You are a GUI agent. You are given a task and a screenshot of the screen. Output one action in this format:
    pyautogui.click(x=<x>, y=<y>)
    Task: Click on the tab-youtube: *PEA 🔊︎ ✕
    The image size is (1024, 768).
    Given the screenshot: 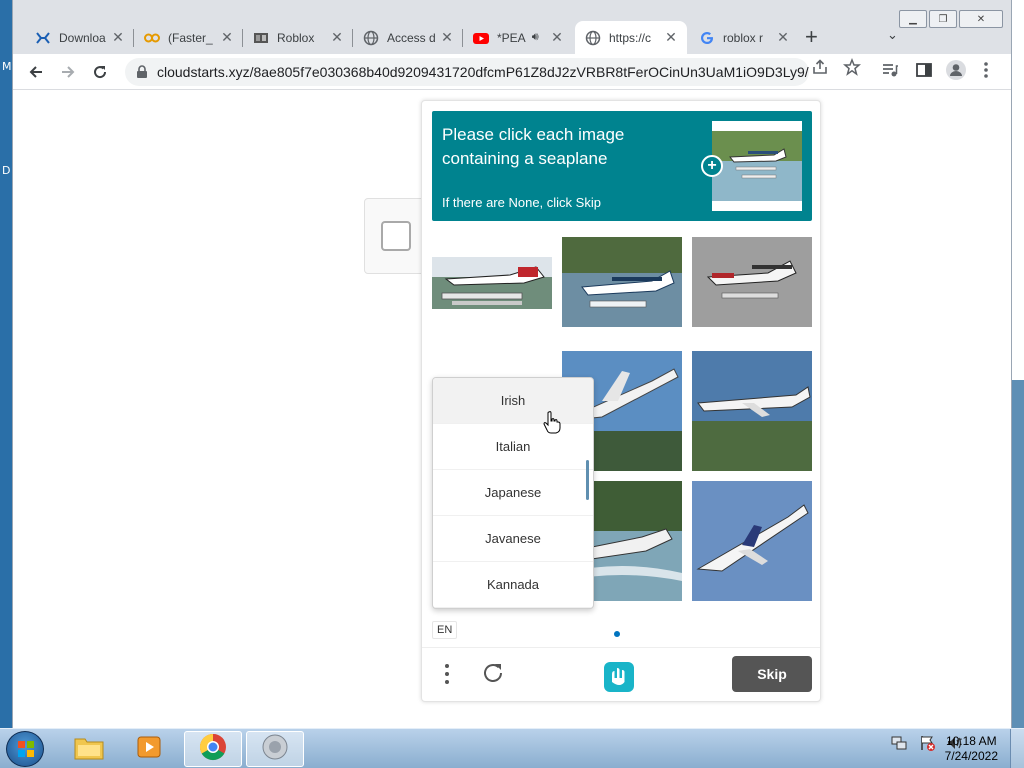 What is the action you would take?
    pyautogui.click(x=518, y=37)
    